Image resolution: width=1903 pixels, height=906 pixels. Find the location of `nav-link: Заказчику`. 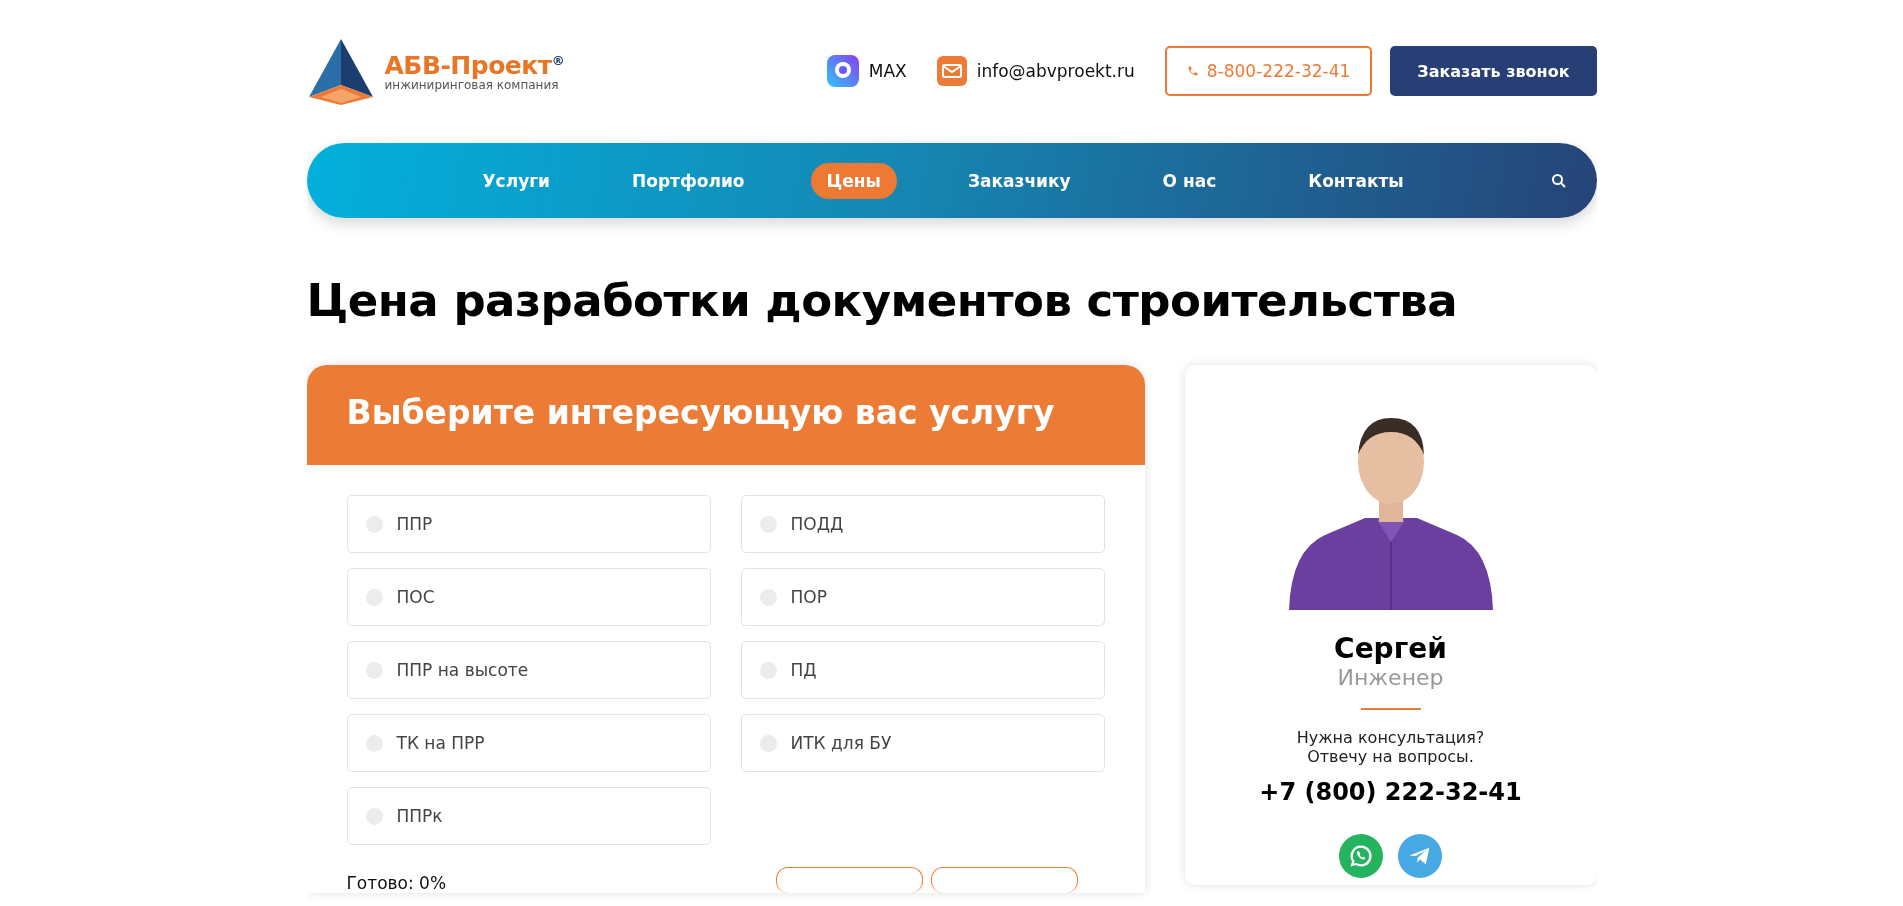

nav-link: Заказчику is located at coordinates (1019, 180).